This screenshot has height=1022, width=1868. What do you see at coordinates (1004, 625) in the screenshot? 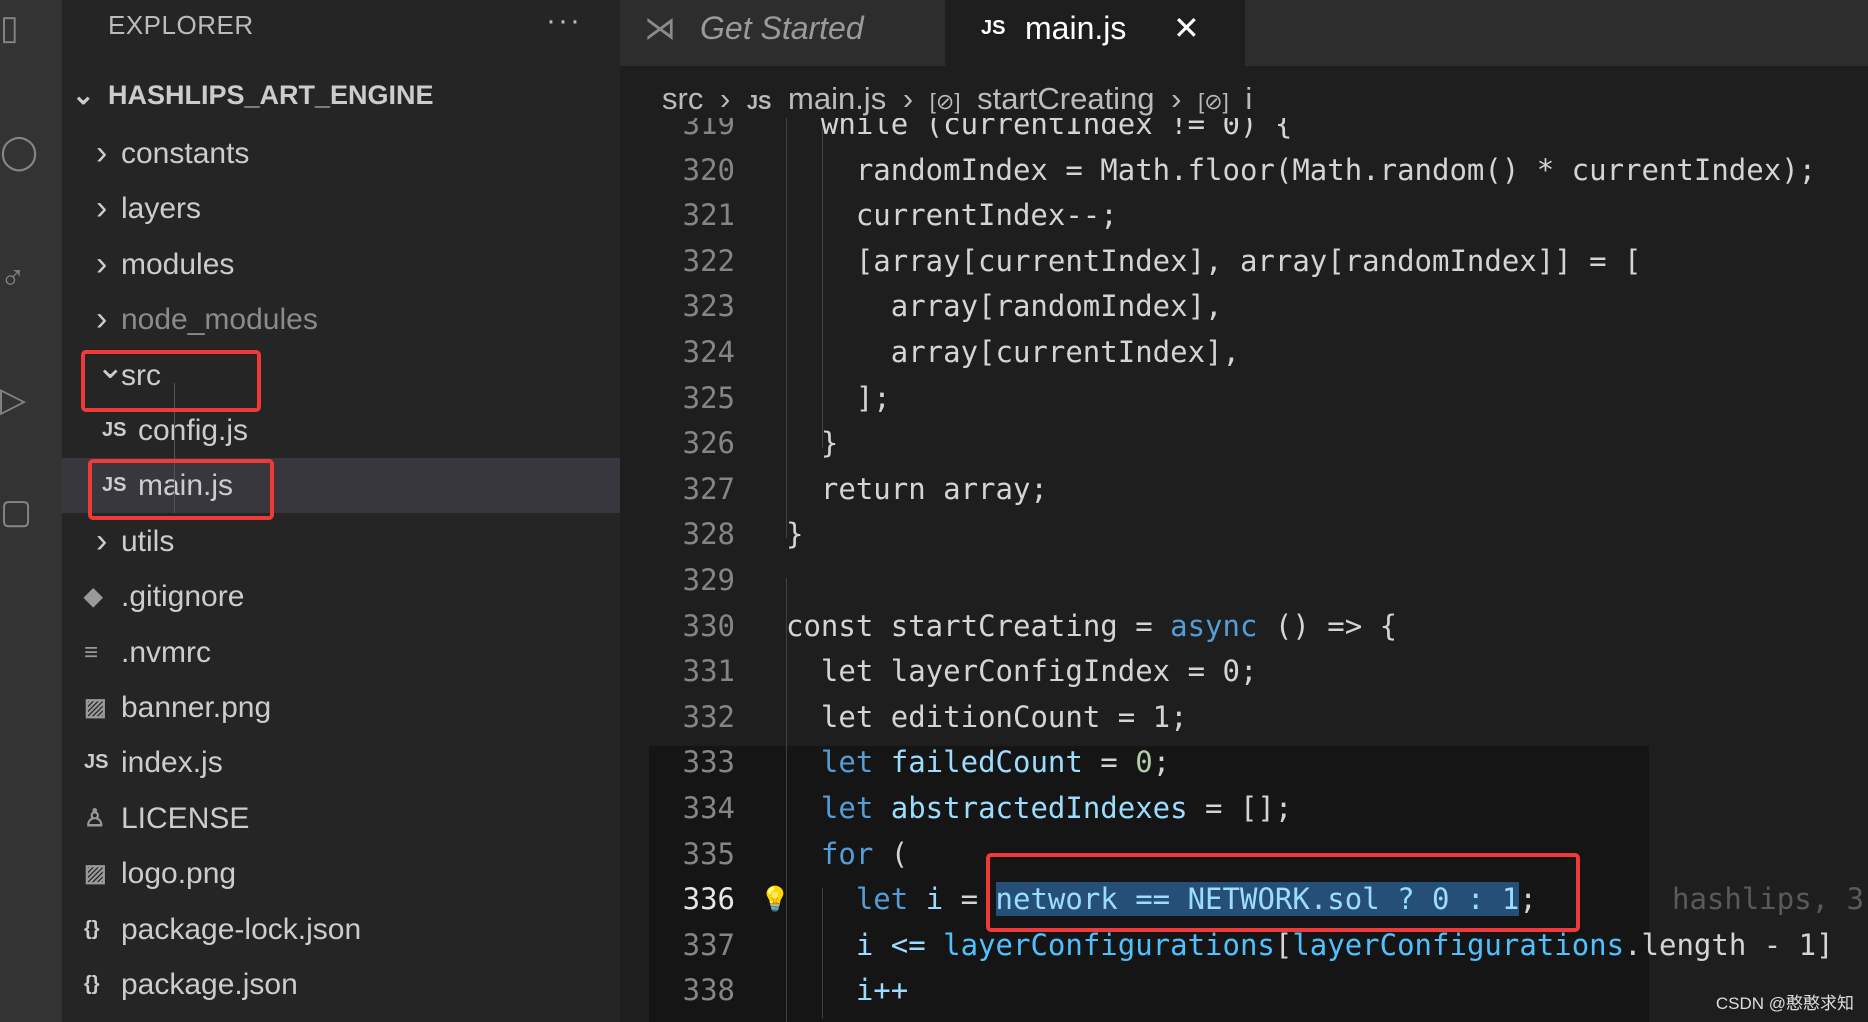
I see `code-token: startCreating` at bounding box center [1004, 625].